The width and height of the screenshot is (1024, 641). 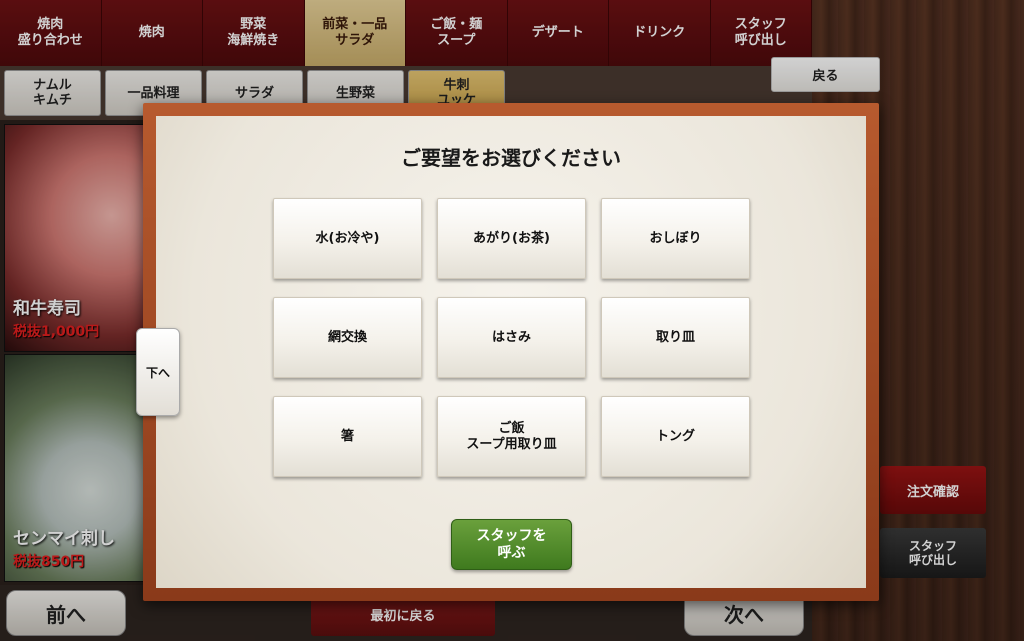 What do you see at coordinates (675, 238) in the screenshot?
I see `option-oshibori: おしぼり` at bounding box center [675, 238].